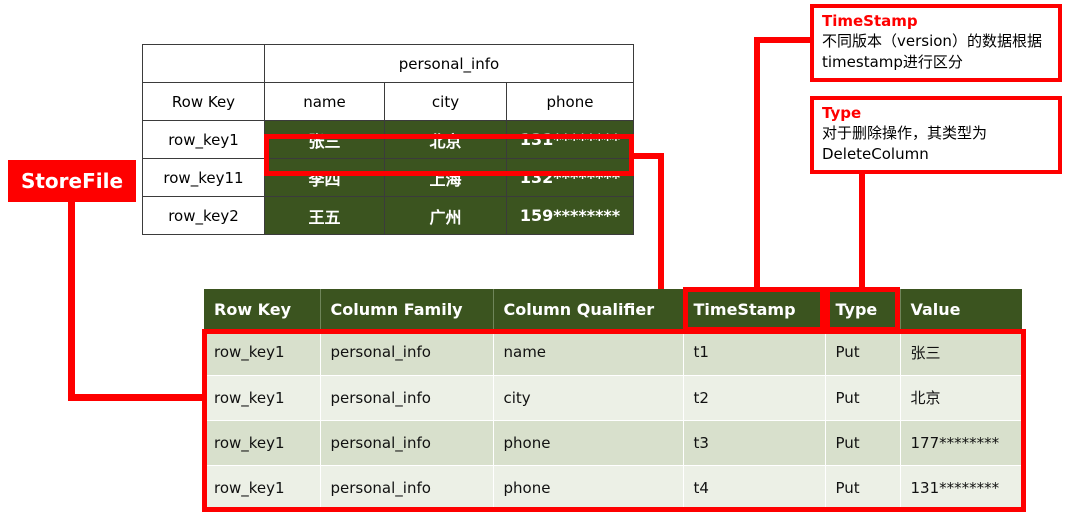 The image size is (1070, 519). What do you see at coordinates (961, 488) in the screenshot?
I see `td-value: 131********` at bounding box center [961, 488].